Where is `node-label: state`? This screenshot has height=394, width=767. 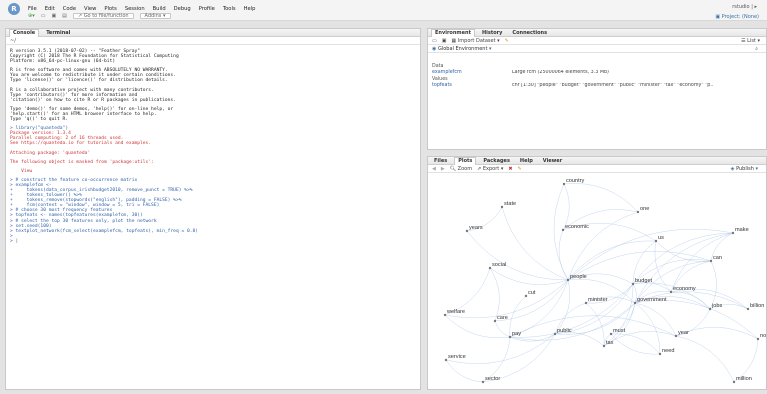
node-label: state is located at coordinates (510, 204).